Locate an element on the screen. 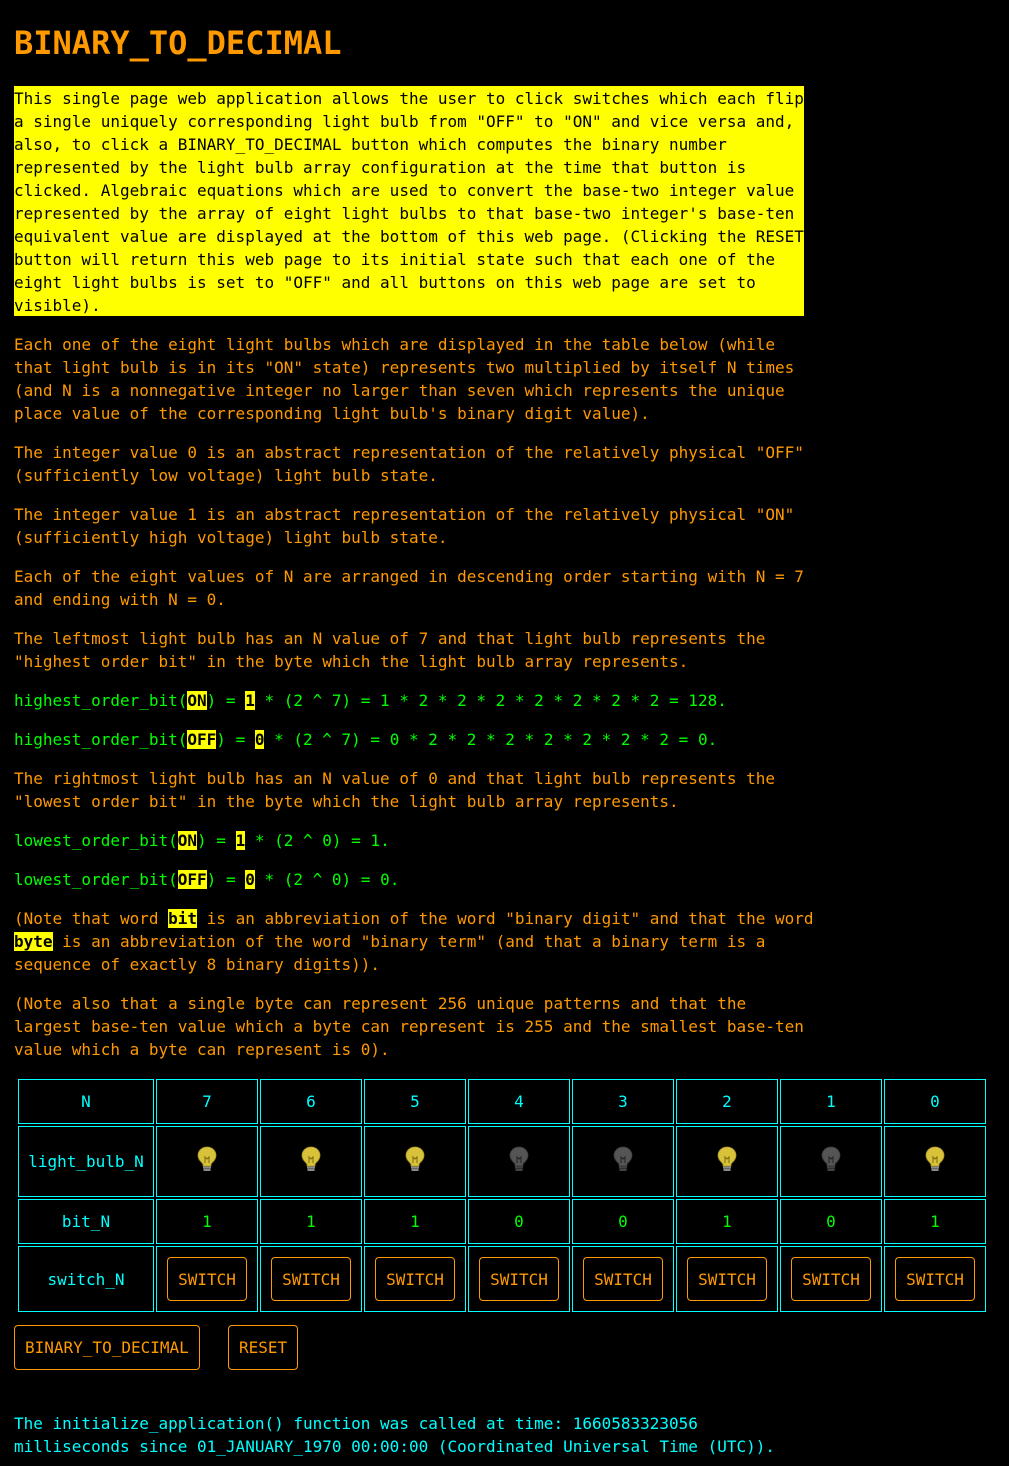 The width and height of the screenshot is (1009, 1466). term-byte: byte is located at coordinates (33, 941).